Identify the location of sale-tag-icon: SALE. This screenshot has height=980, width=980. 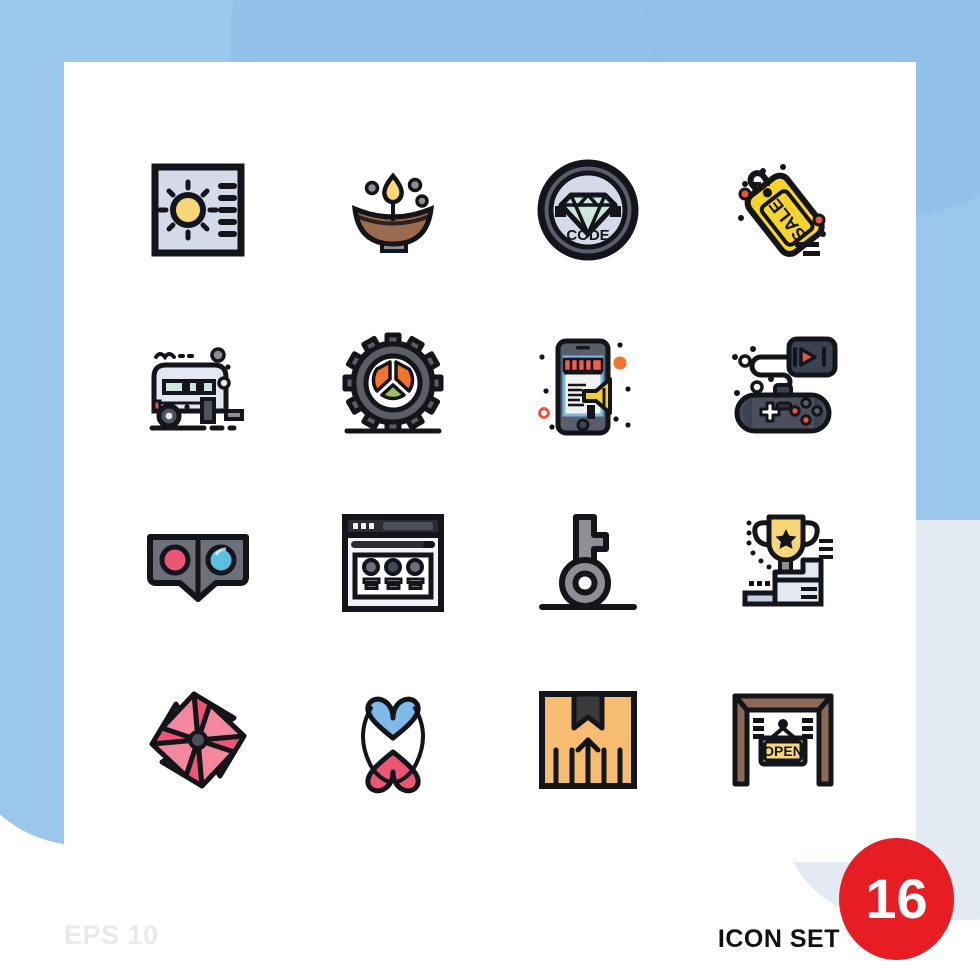
(781, 211).